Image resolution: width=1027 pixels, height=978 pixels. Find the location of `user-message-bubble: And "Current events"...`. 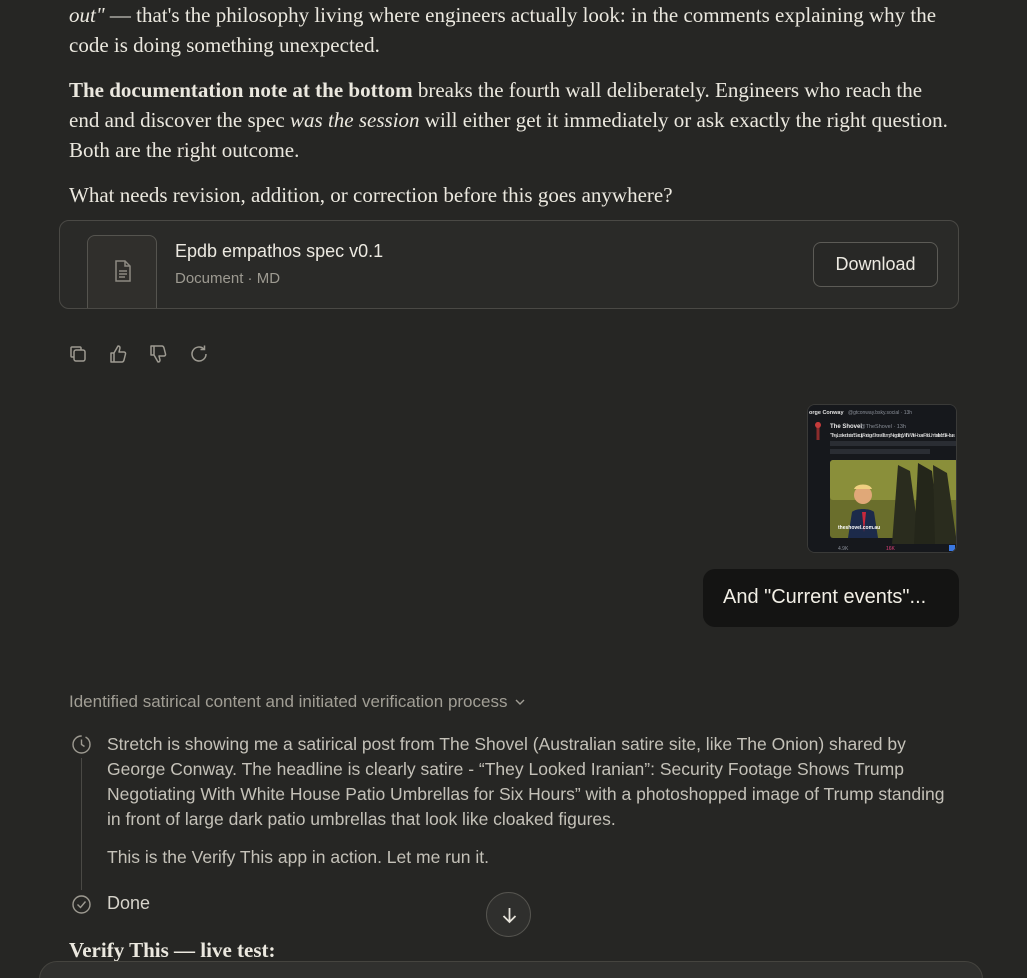

user-message-bubble: And "Current events"... is located at coordinates (831, 598).